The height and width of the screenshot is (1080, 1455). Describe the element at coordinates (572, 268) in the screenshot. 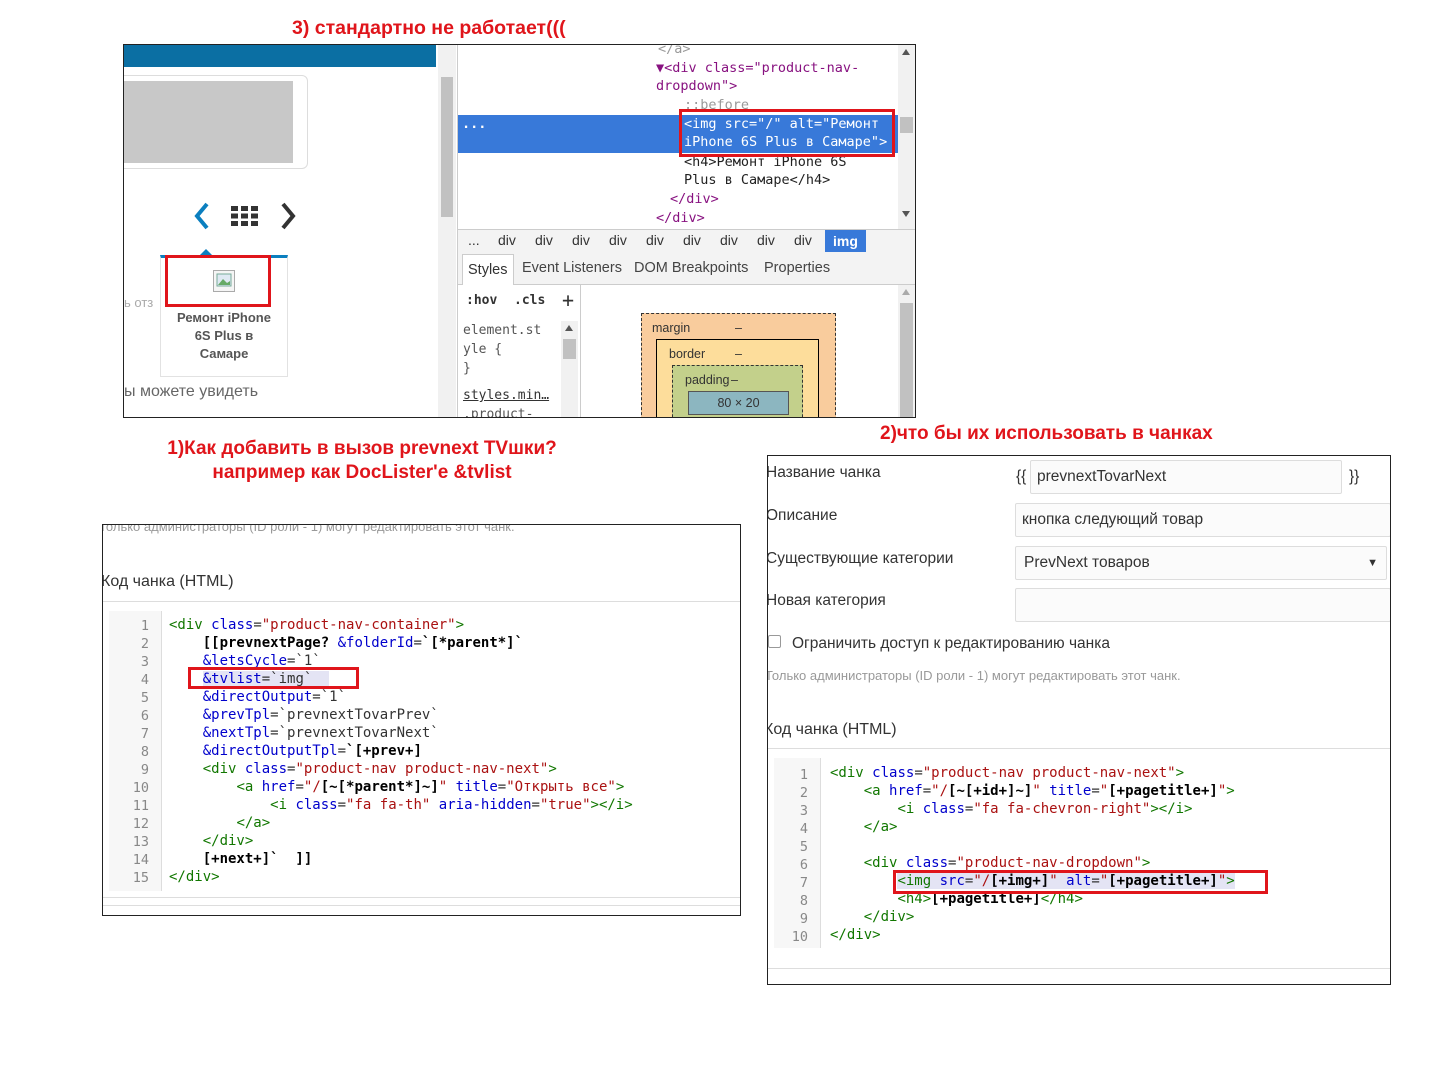

I see `tab-event-listeners: Event Listeners` at that location.